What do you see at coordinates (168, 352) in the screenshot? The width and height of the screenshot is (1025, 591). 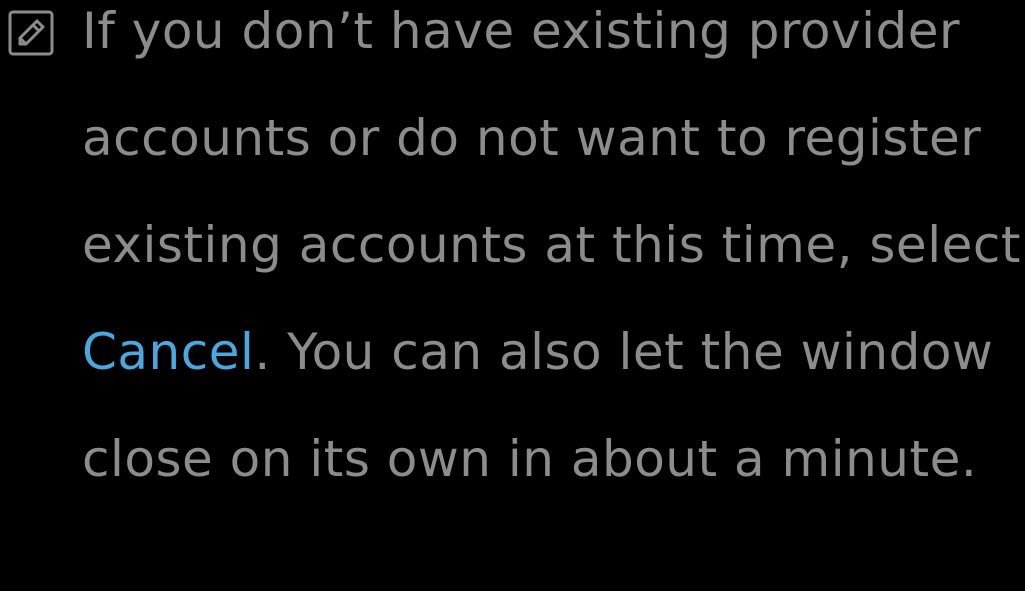 I see `cancel-highlight: Cancel` at bounding box center [168, 352].